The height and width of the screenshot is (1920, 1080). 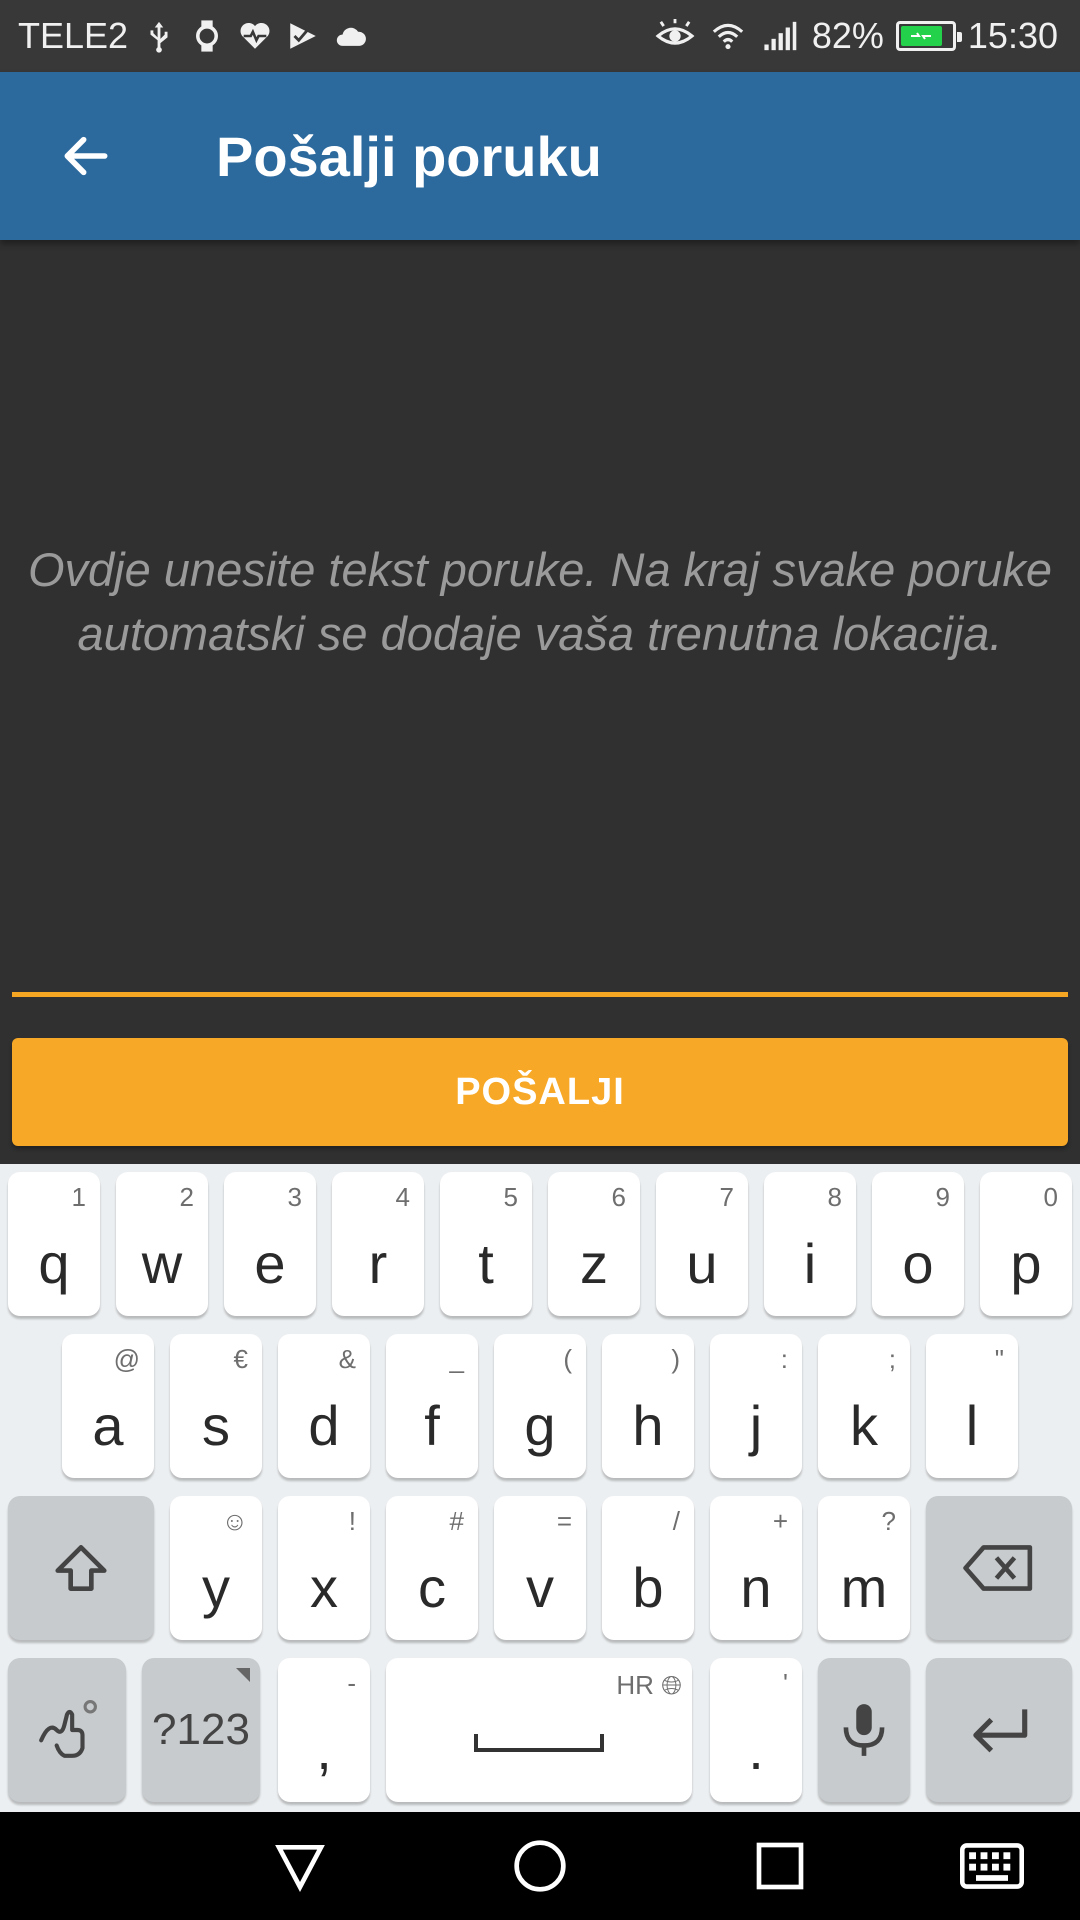 What do you see at coordinates (780, 36) in the screenshot?
I see `signal-icon` at bounding box center [780, 36].